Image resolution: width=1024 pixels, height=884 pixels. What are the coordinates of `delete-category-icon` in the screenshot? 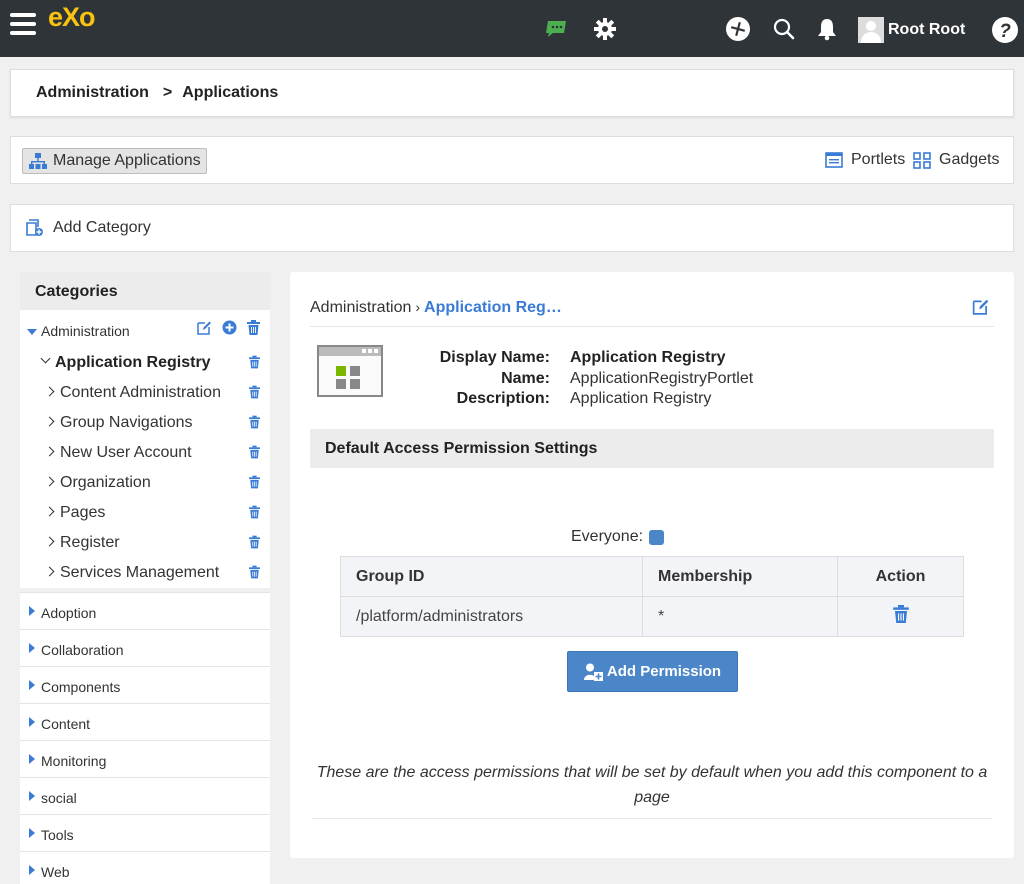 It's located at (253, 327).